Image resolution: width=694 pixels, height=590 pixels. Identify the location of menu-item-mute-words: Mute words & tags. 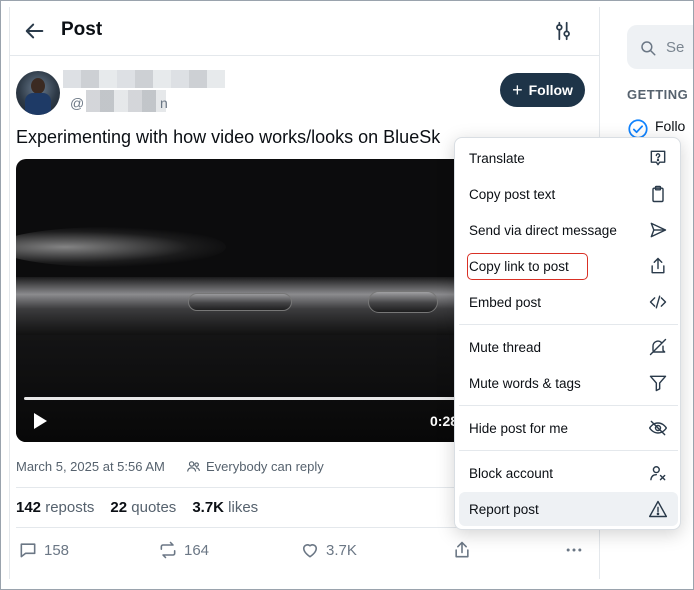
(568, 383).